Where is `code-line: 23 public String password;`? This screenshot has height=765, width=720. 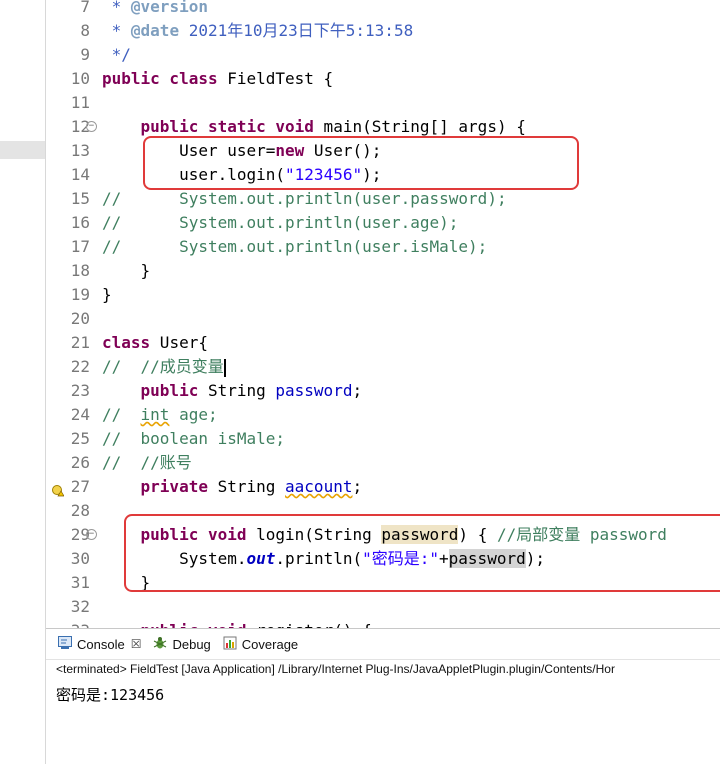 code-line: 23 public String password; is located at coordinates (383, 391).